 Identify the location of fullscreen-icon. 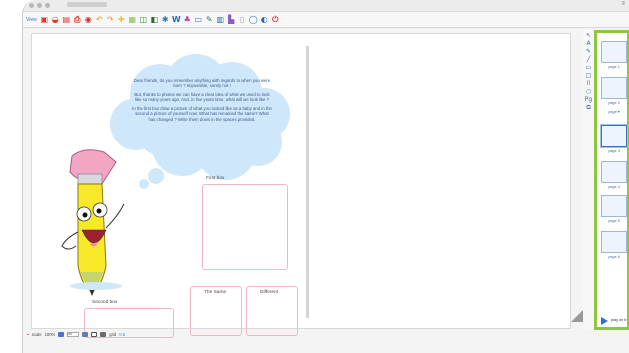
(103, 334).